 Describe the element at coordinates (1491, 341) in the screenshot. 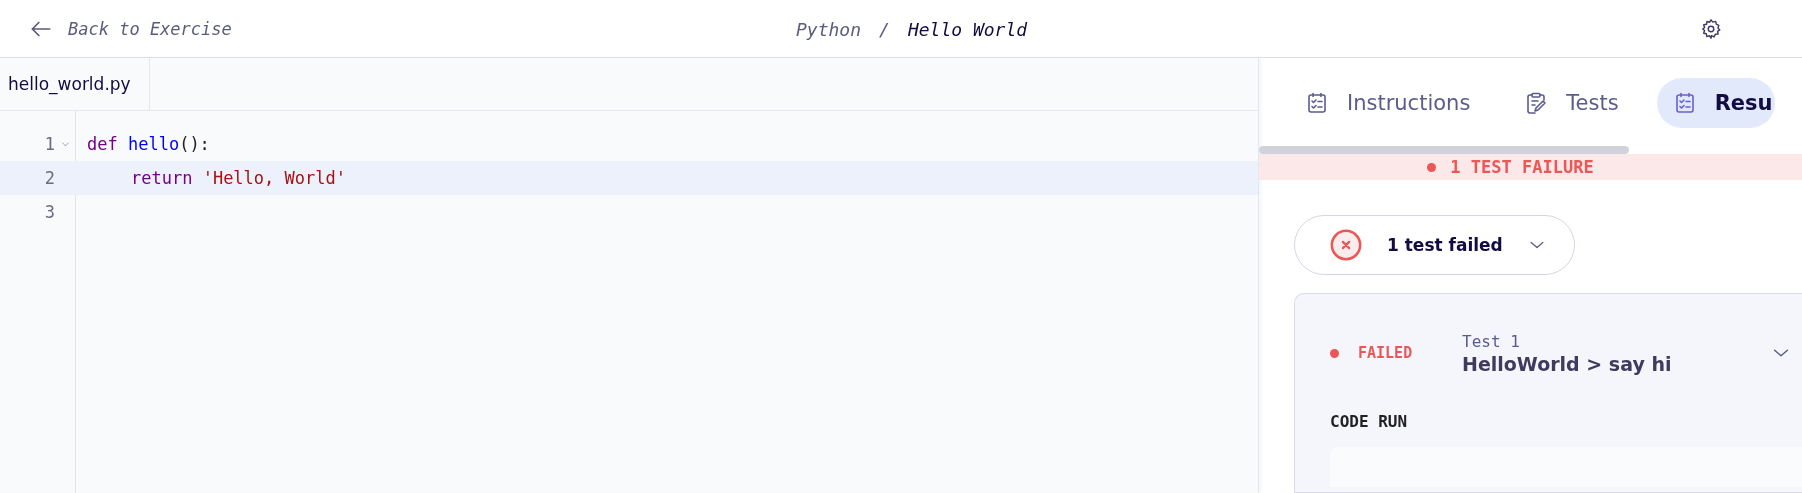

I see `test-number: Test 1` at that location.